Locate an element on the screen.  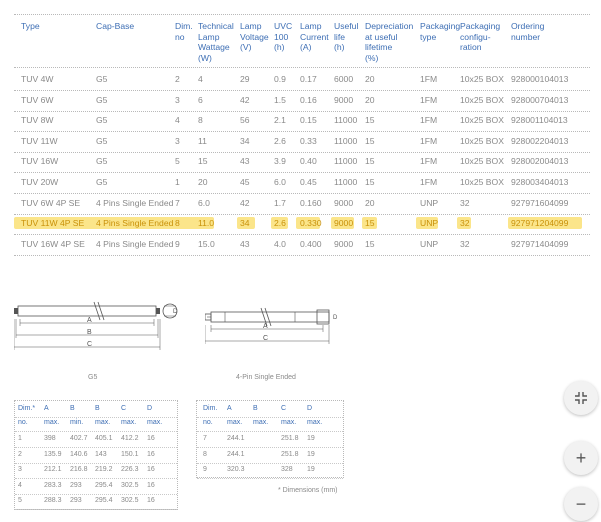
dim-label-b: B is located at coordinates (89, 332).